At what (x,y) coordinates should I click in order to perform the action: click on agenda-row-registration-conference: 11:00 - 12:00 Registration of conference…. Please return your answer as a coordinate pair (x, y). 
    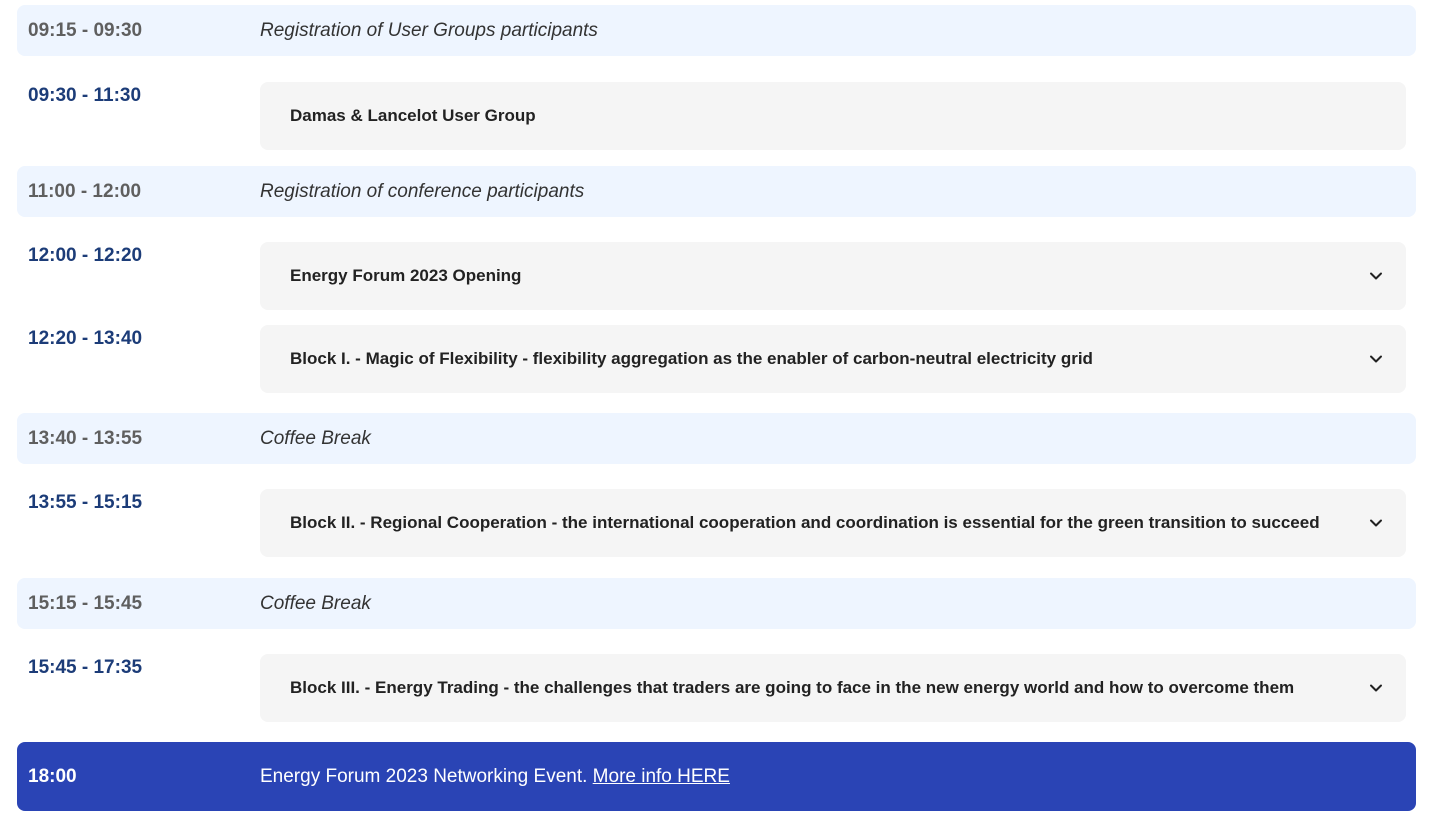
    Looking at the image, I should click on (716, 191).